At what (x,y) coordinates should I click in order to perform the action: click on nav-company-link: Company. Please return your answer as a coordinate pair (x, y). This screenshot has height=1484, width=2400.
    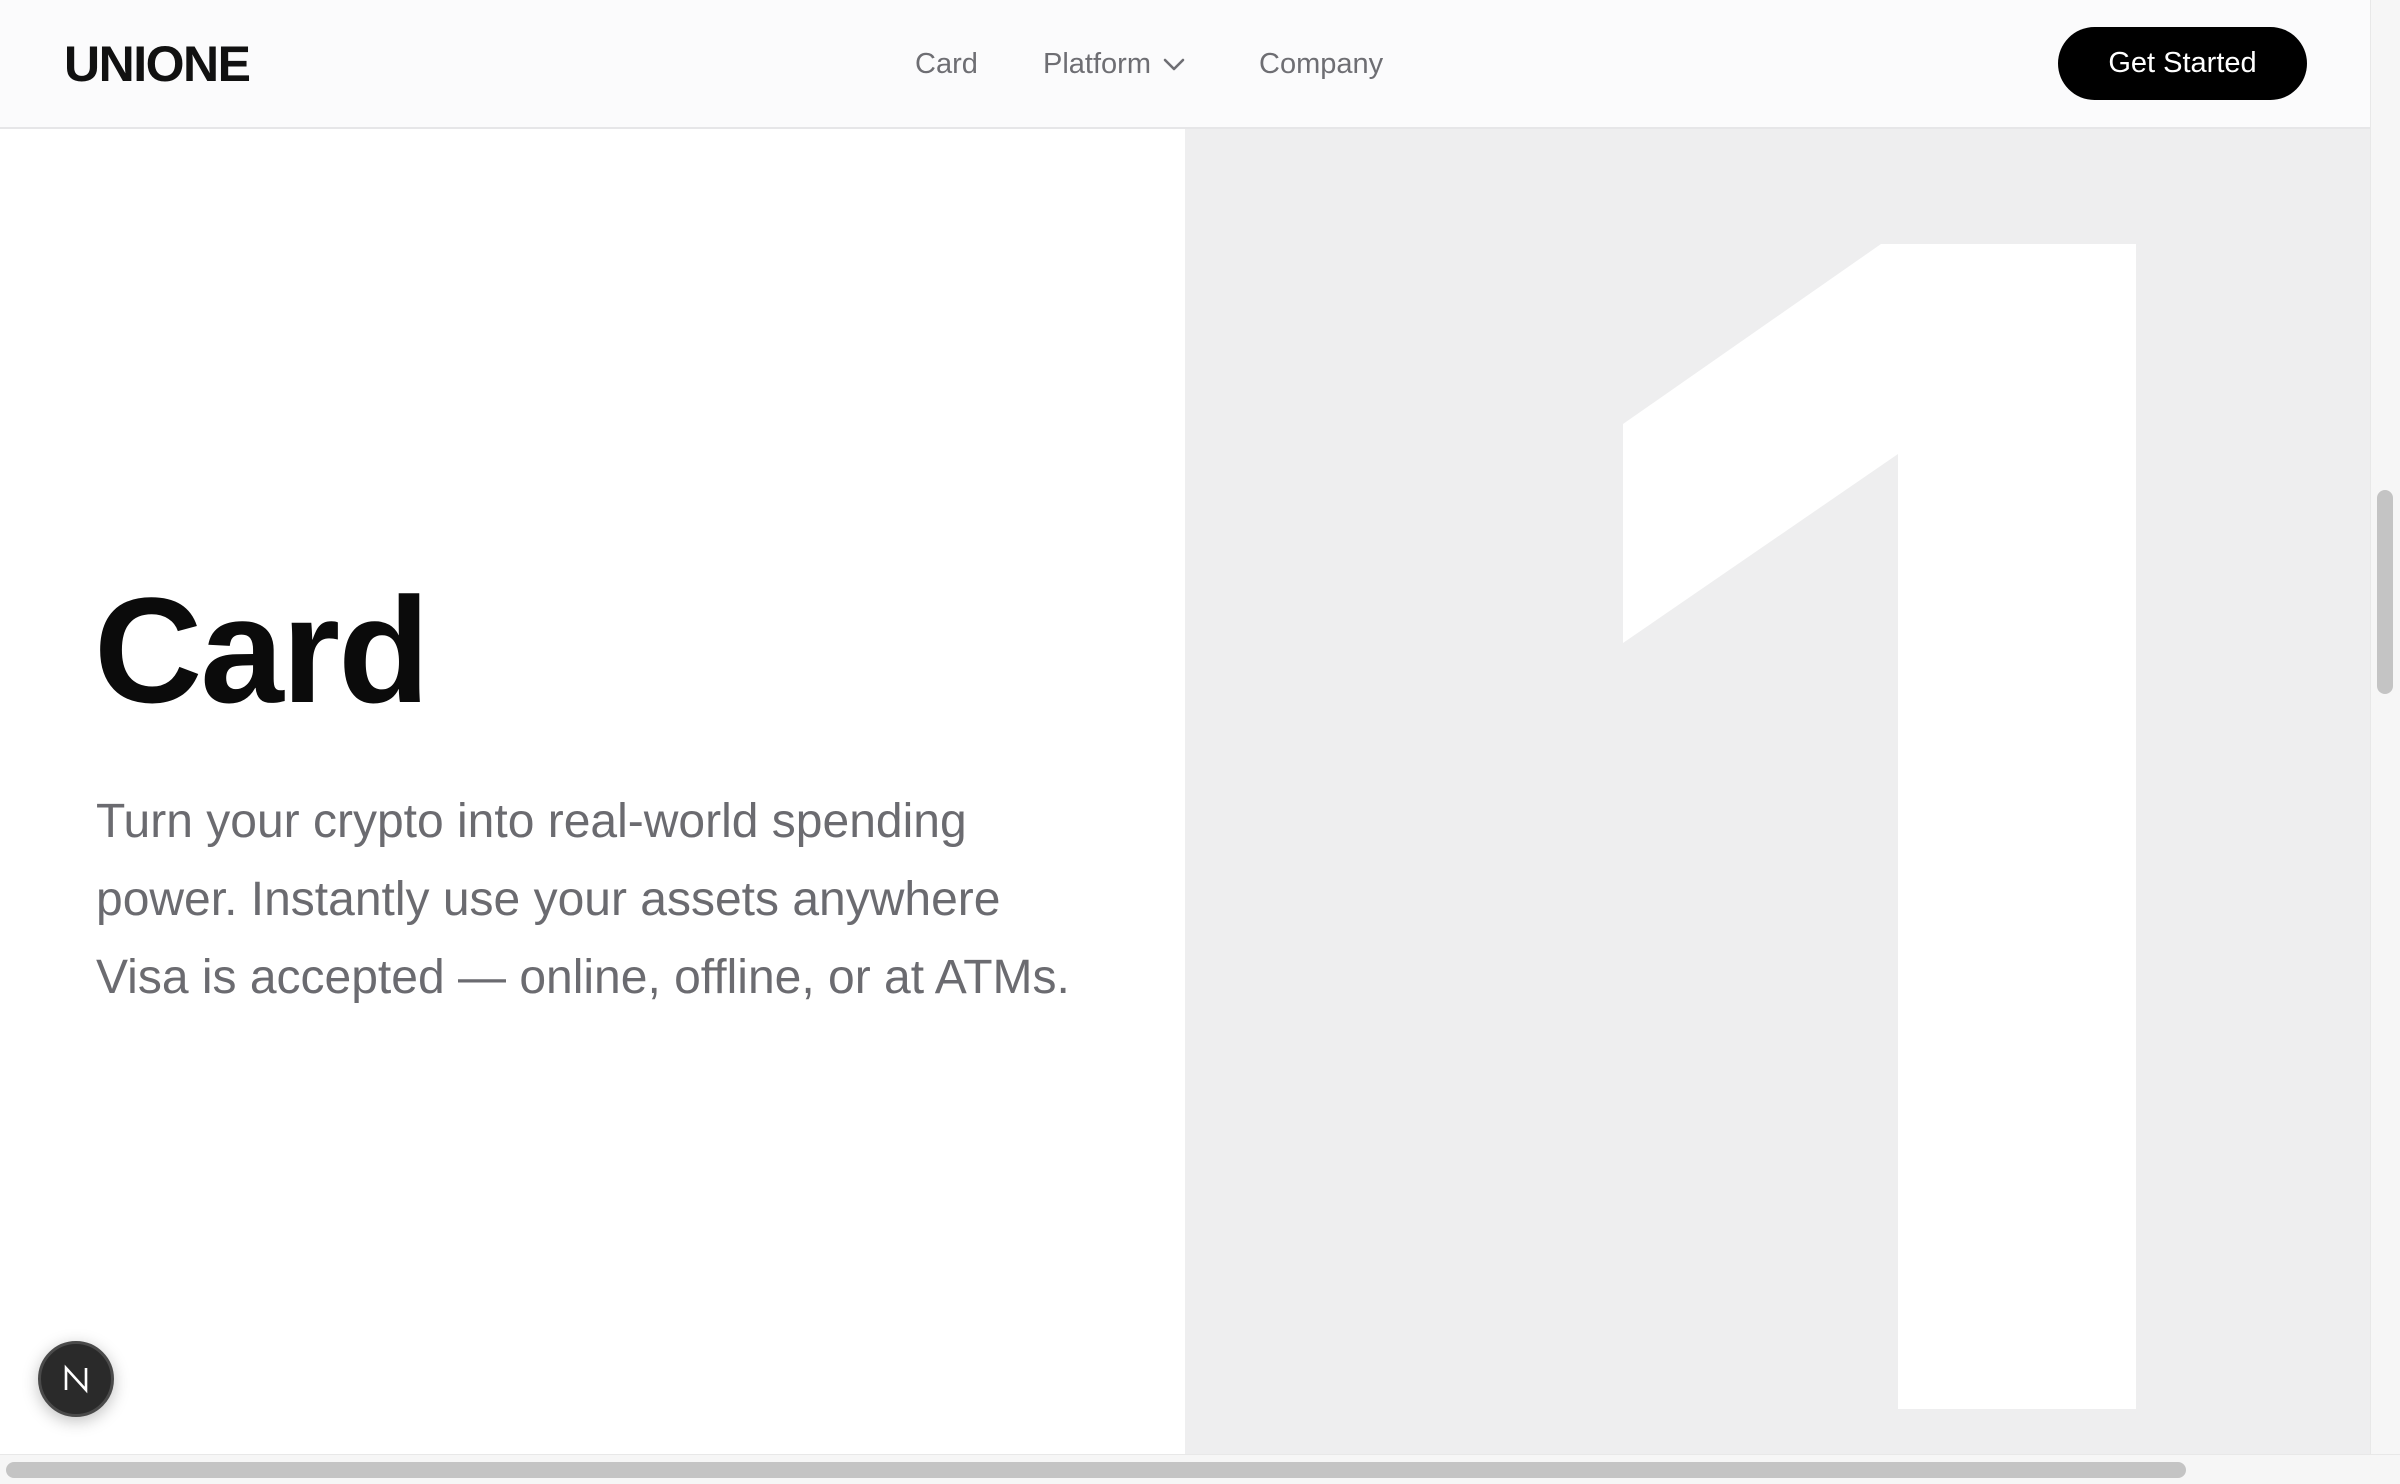
    Looking at the image, I should click on (1321, 64).